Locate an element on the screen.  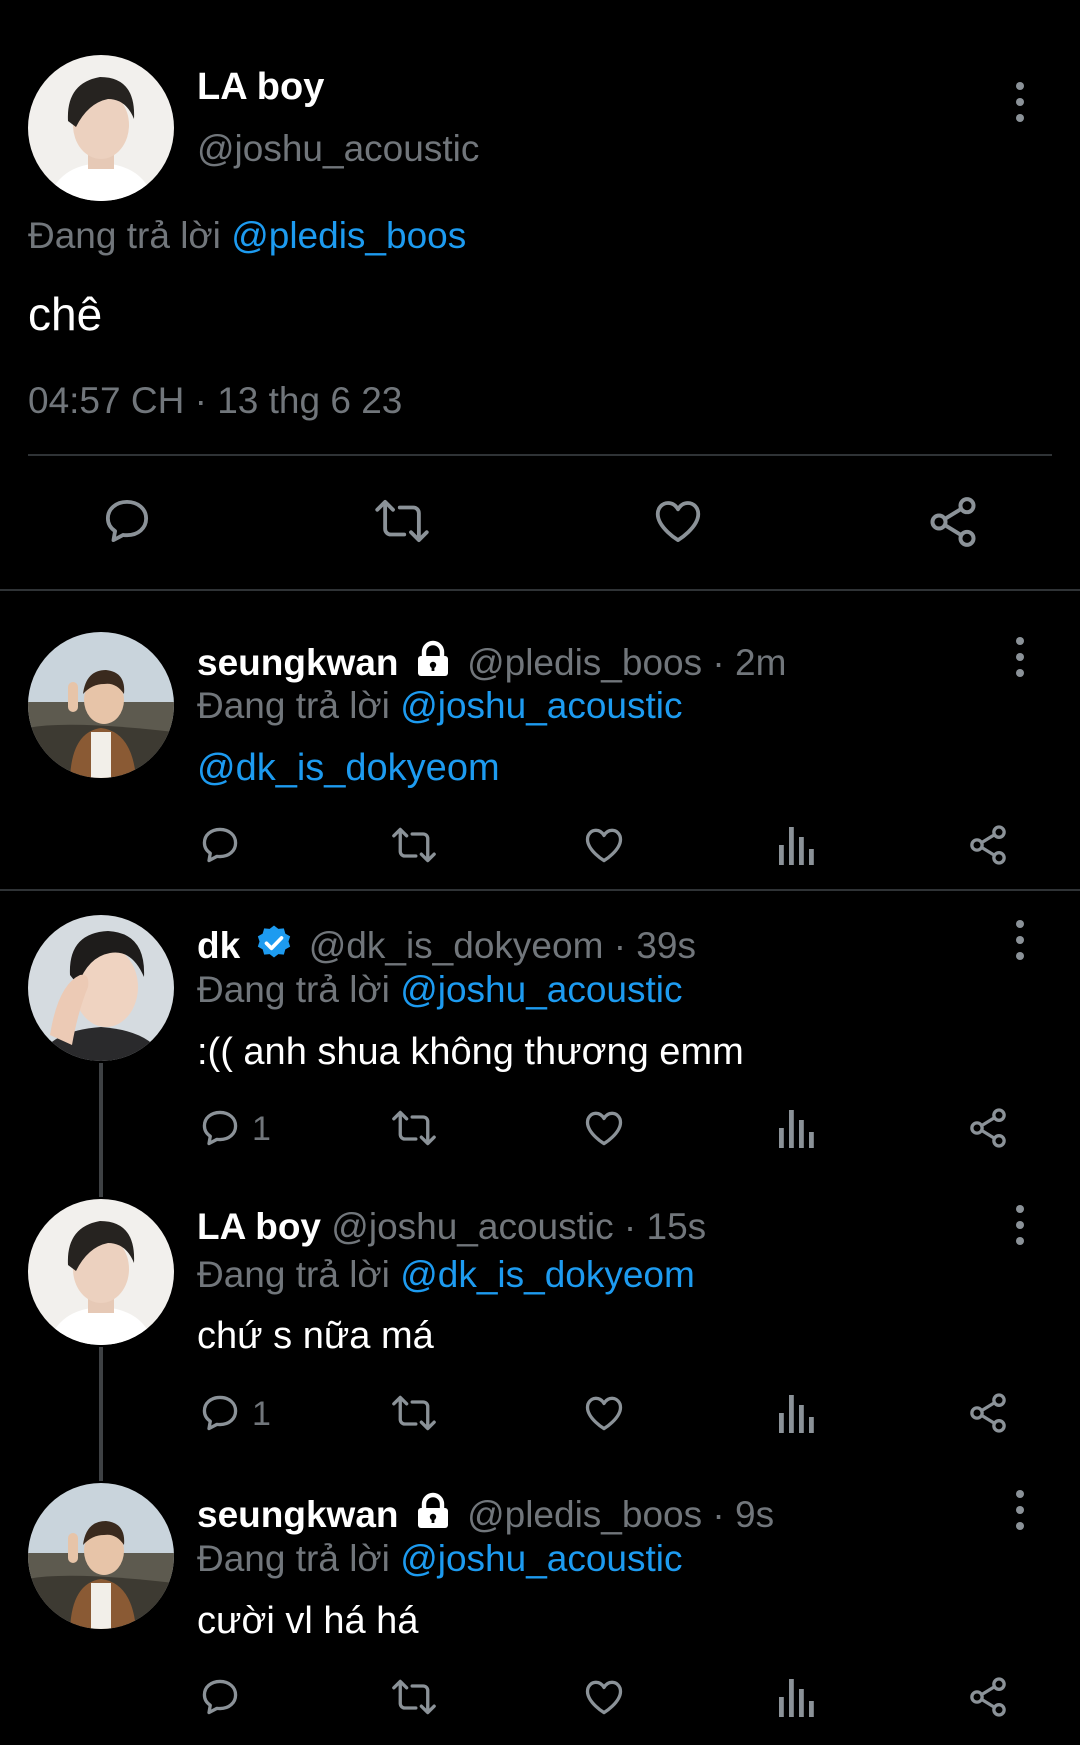
verified-icon is located at coordinates (274, 941).